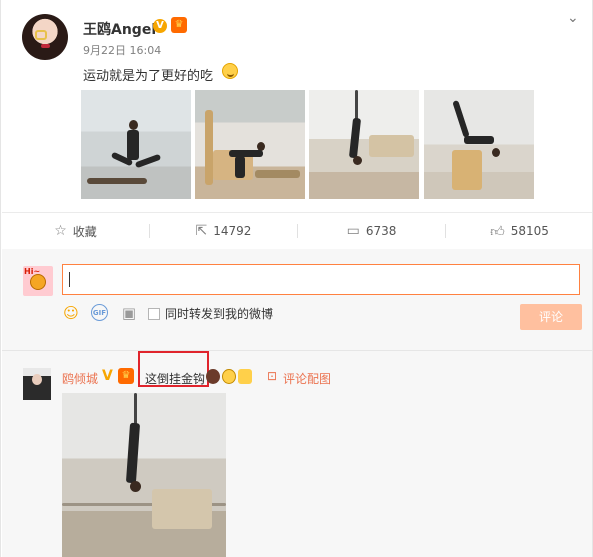 This screenshot has width=593, height=557. I want to click on share-icon: ⇱, so click(201, 231).